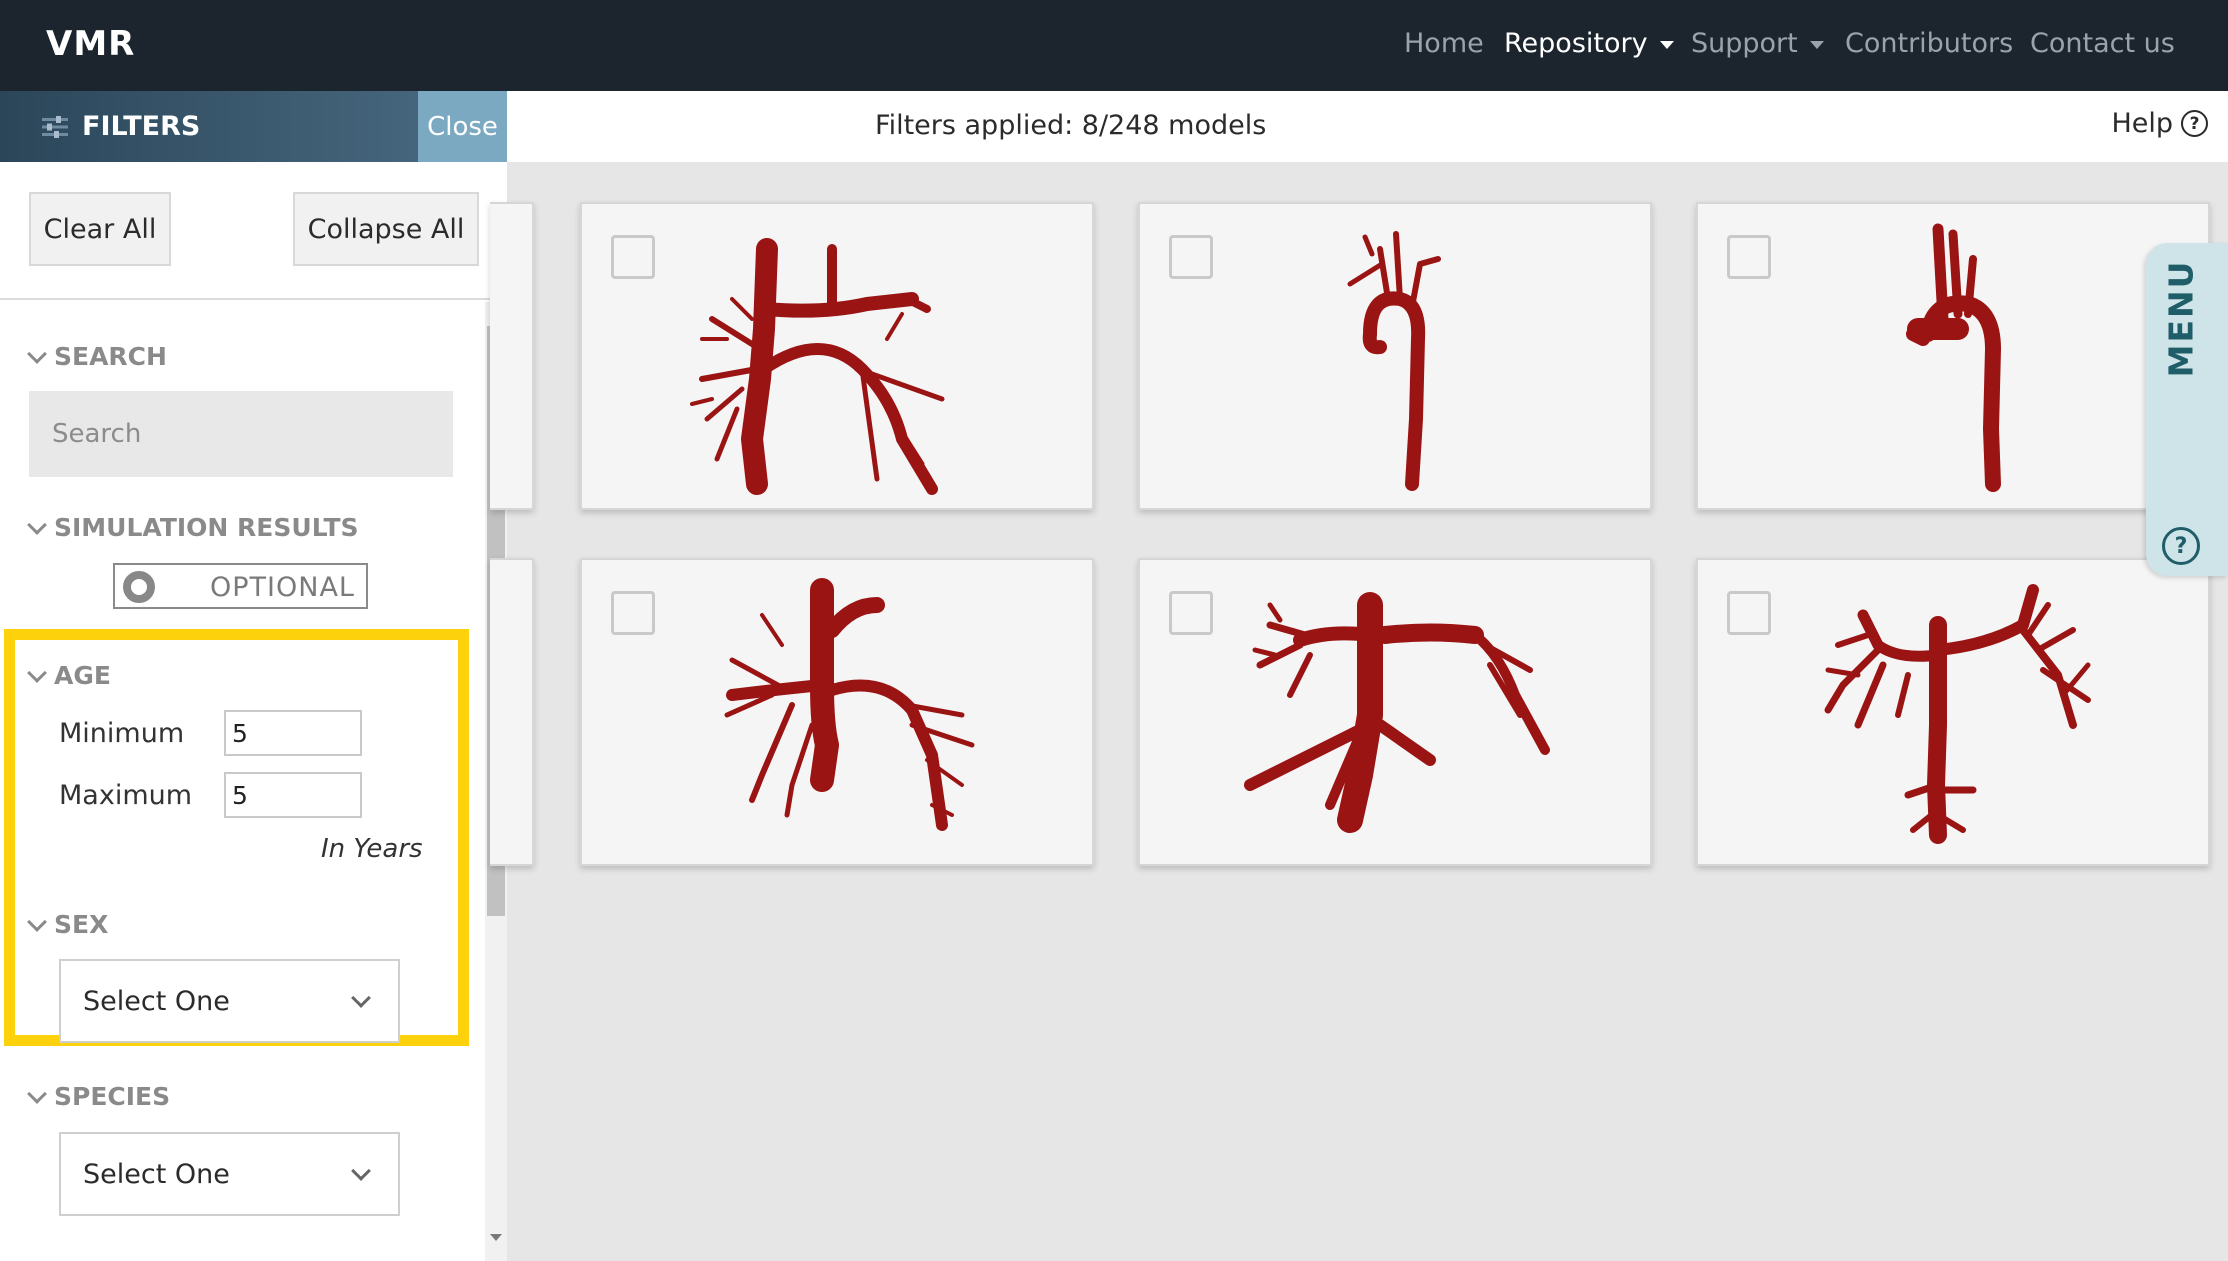  What do you see at coordinates (462, 126) in the screenshot?
I see `close-filters-button: Close` at bounding box center [462, 126].